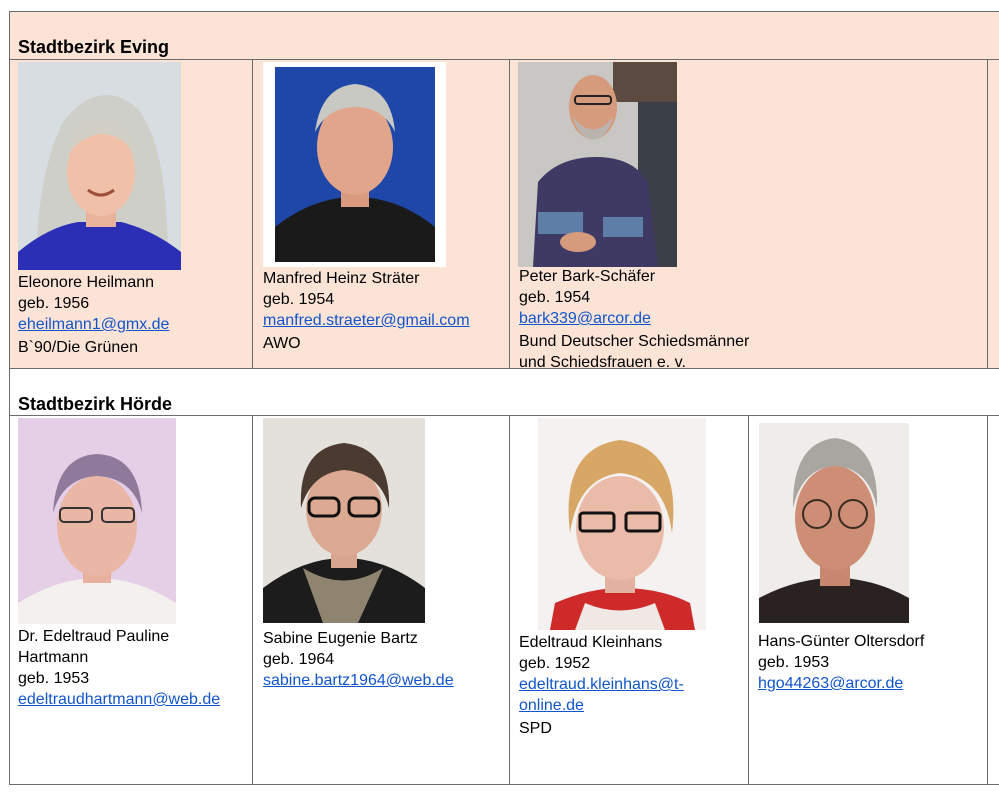 Image resolution: width=999 pixels, height=796 pixels. I want to click on person-birth-year: geb. 1956, so click(54, 303).